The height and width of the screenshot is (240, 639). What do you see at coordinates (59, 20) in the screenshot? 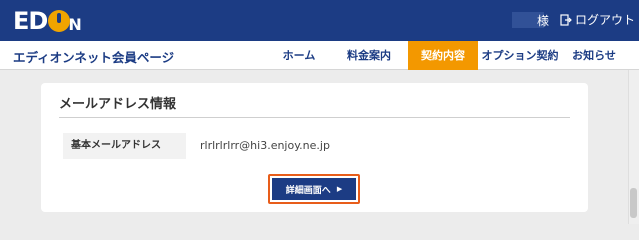
I see `logo-power-icon` at bounding box center [59, 20].